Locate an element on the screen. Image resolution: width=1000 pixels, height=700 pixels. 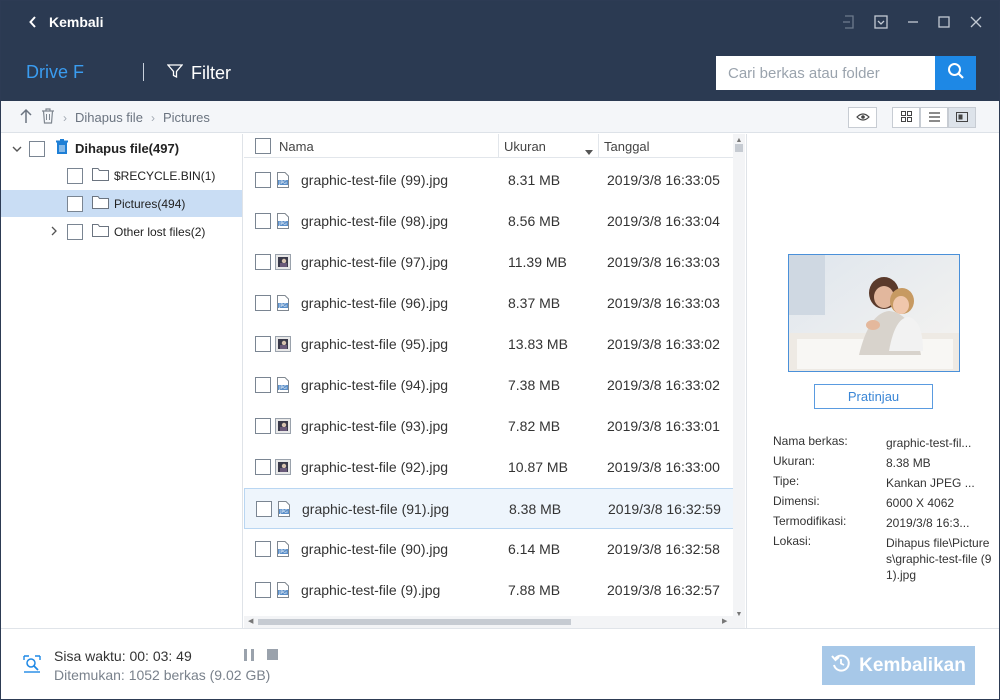
restore-icon is located at coordinates (841, 666).